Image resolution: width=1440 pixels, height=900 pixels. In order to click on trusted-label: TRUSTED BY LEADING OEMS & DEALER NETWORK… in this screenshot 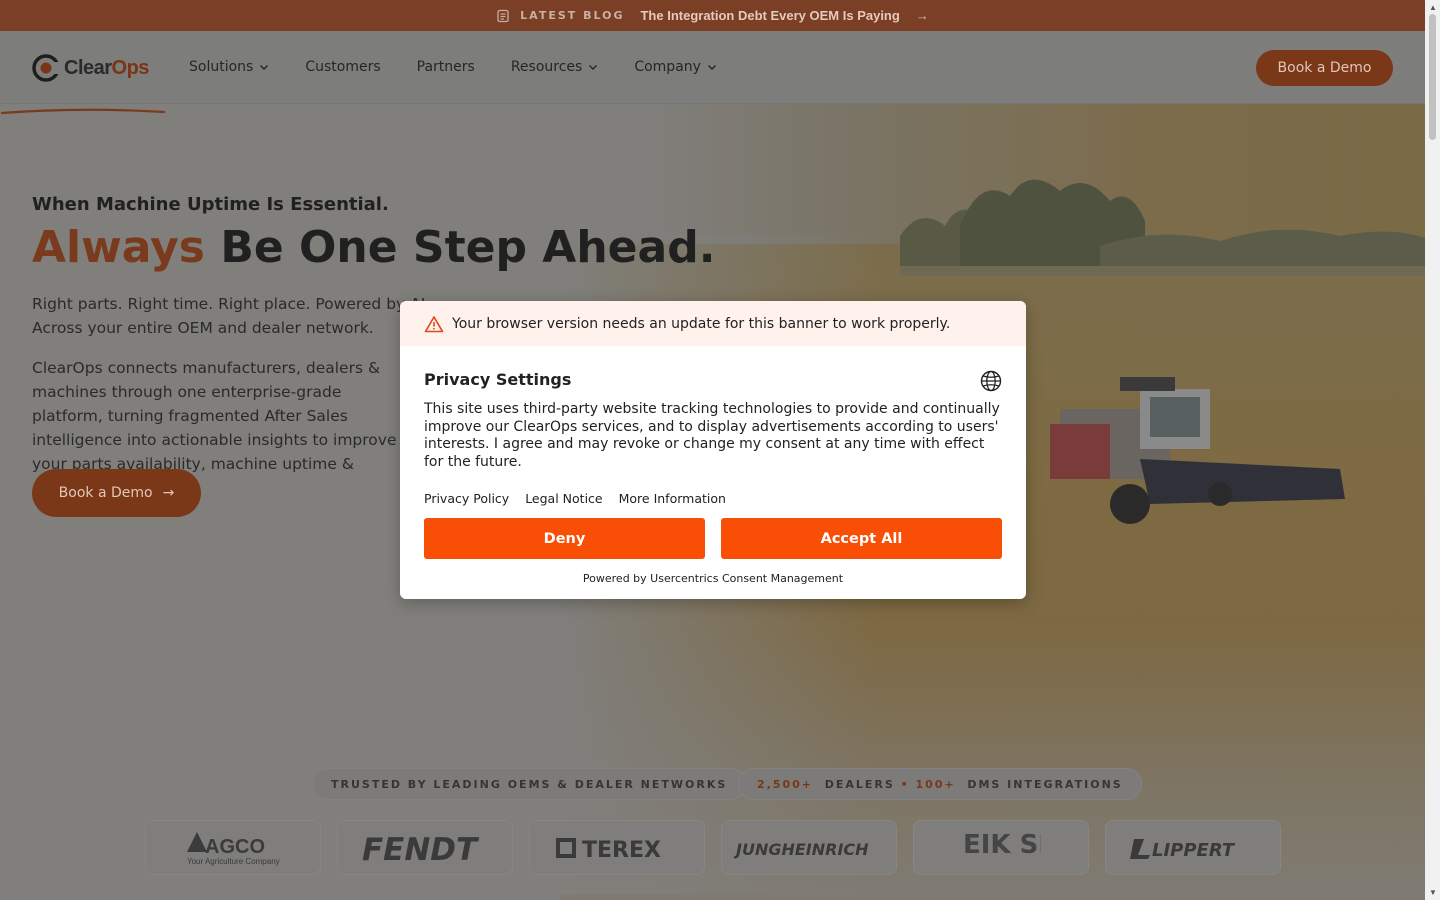, I will do `click(529, 784)`.